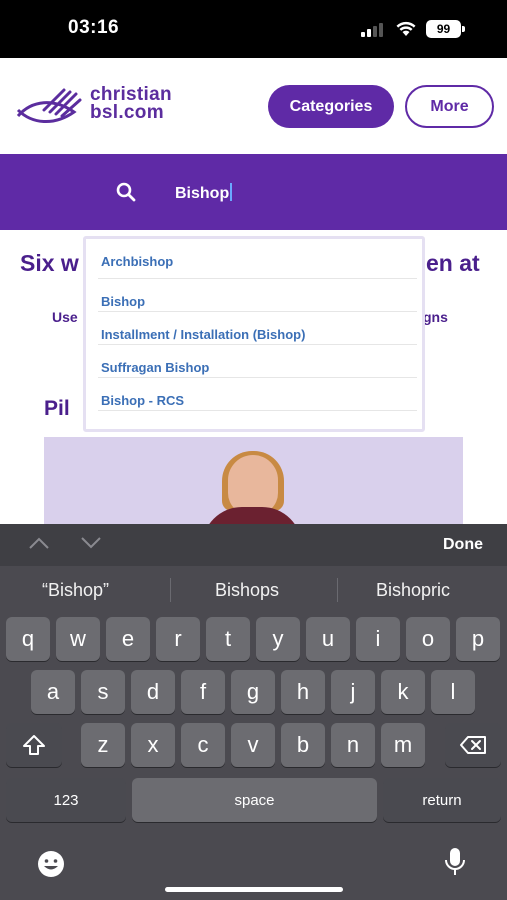 The height and width of the screenshot is (900, 507). What do you see at coordinates (353, 692) in the screenshot?
I see `key: j` at bounding box center [353, 692].